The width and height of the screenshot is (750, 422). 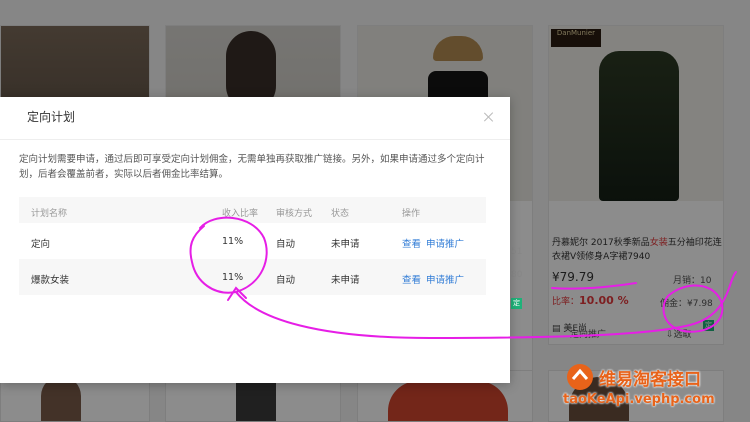 What do you see at coordinates (49, 214) in the screenshot?
I see `col-plan-name: 计划名称` at bounding box center [49, 214].